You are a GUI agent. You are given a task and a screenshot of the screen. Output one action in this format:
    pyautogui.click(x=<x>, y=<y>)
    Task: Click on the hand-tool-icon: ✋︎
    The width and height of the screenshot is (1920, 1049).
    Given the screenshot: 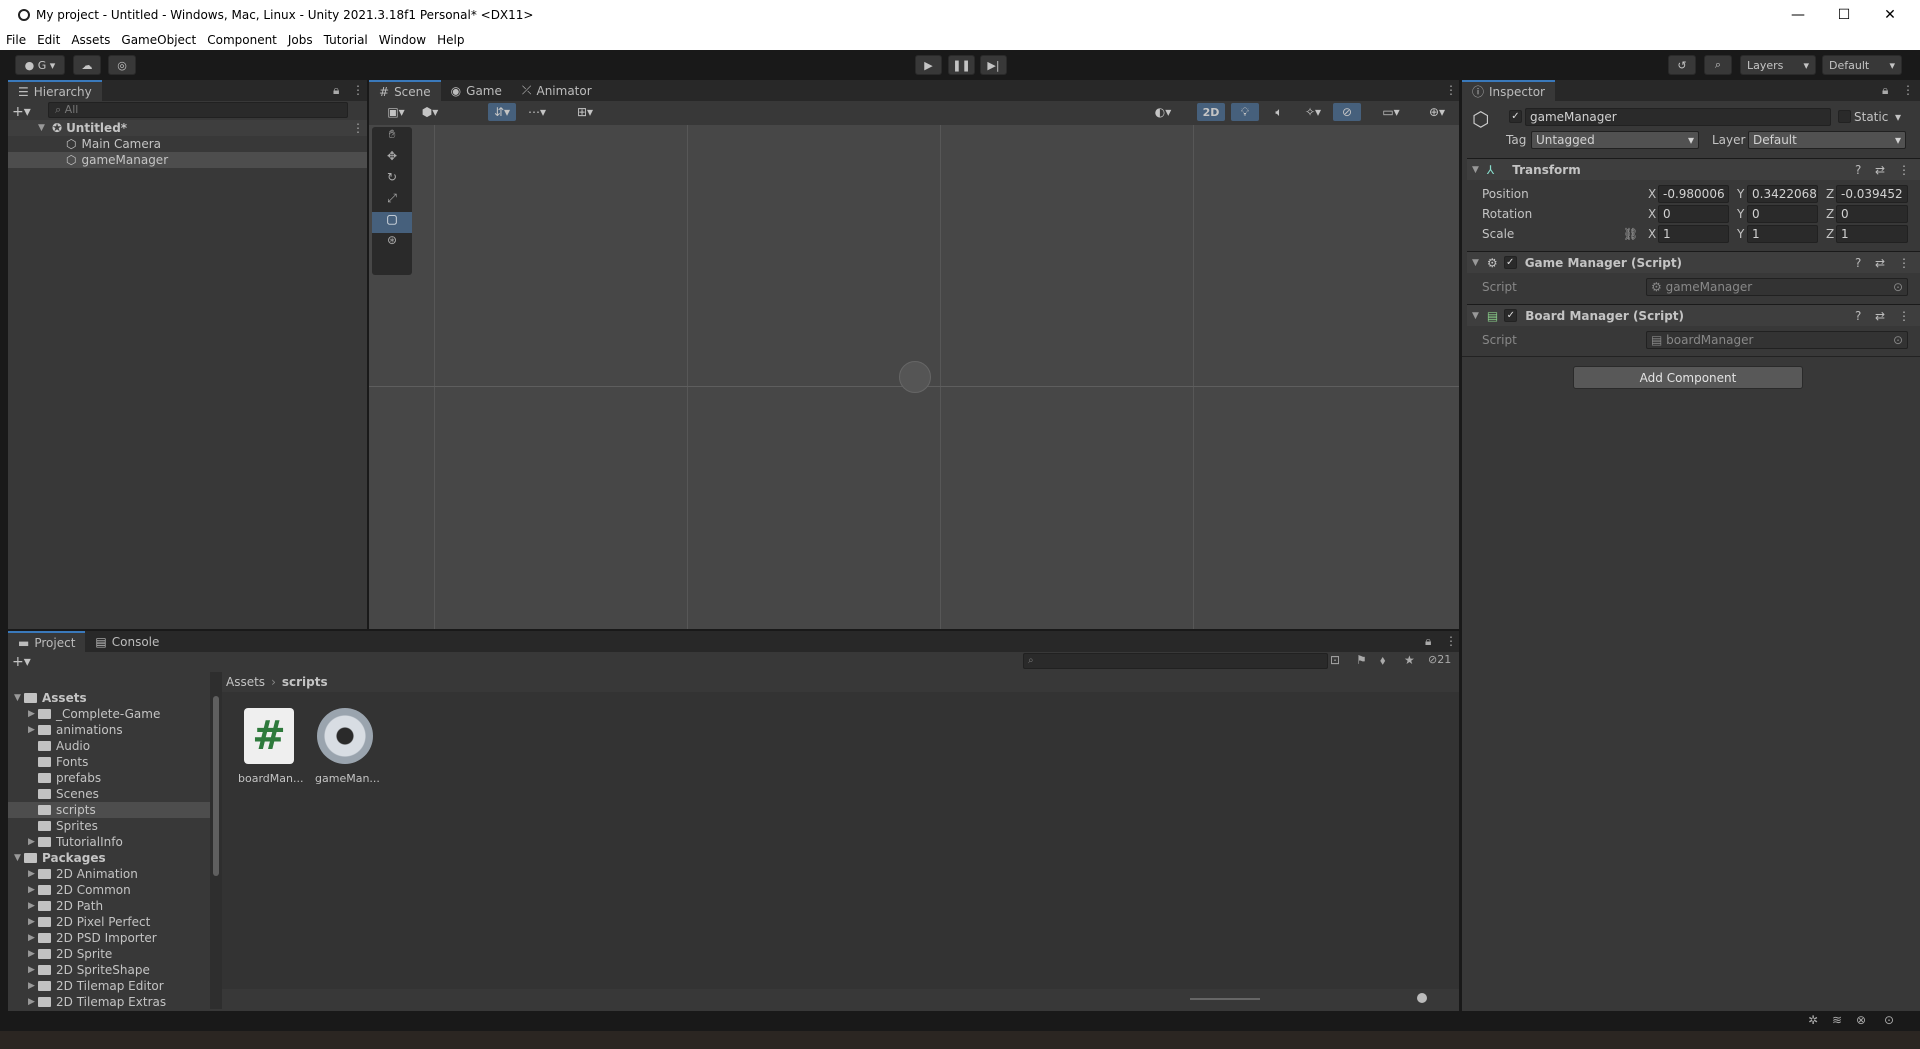 What is the action you would take?
    pyautogui.click(x=392, y=138)
    